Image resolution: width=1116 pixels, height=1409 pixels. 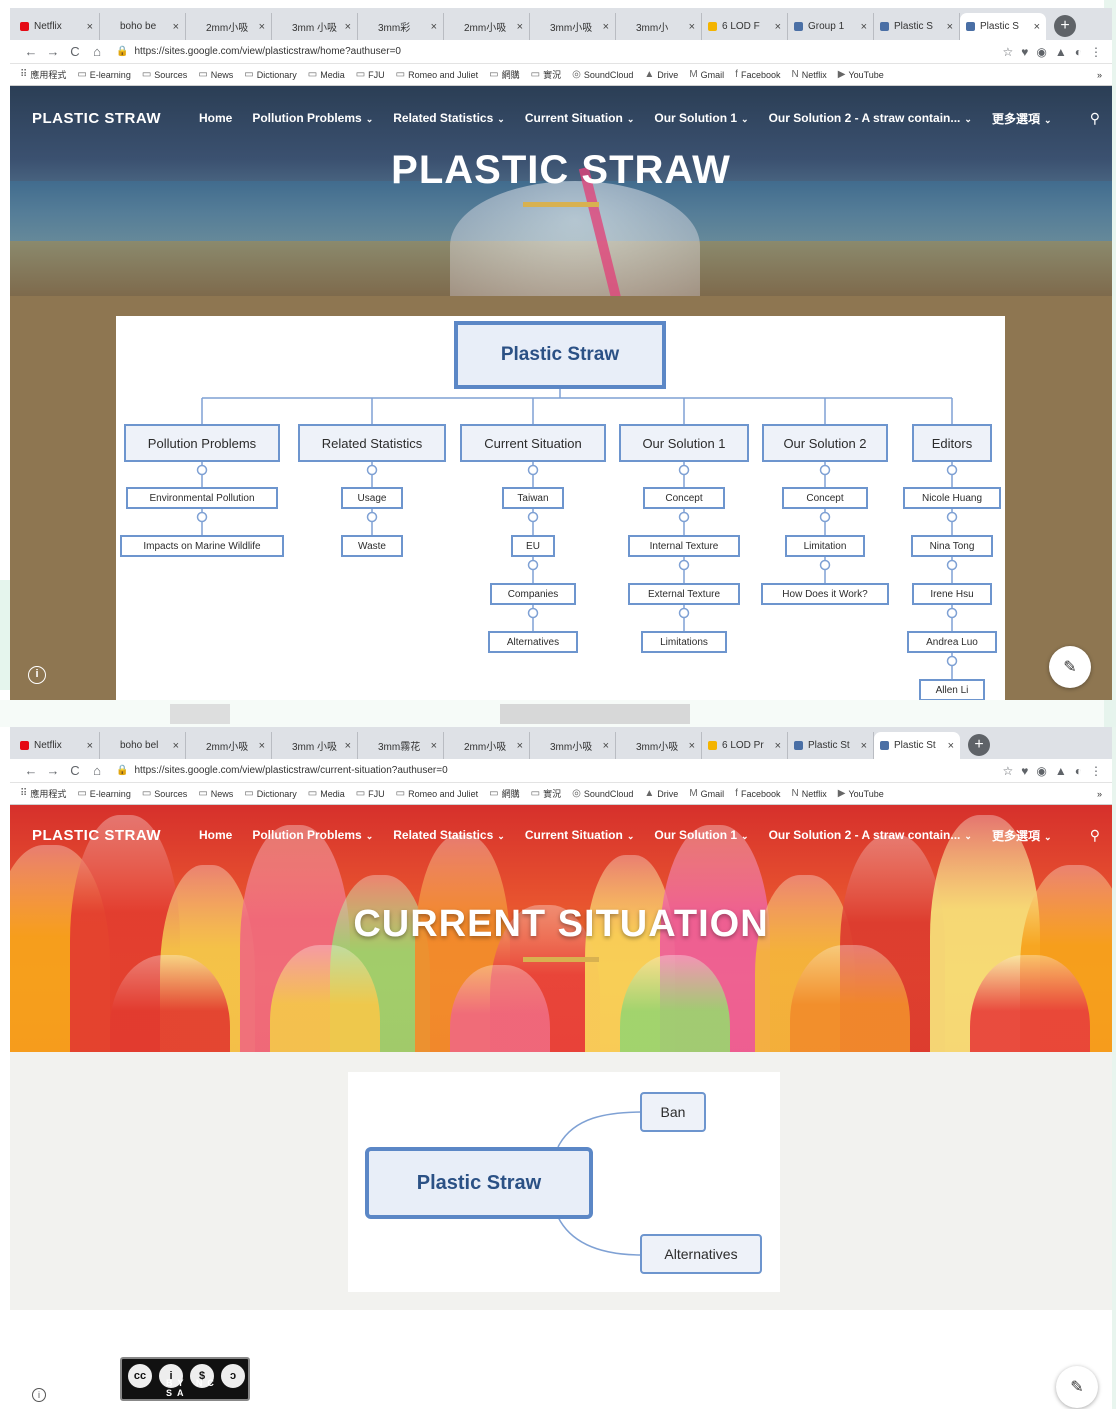 What do you see at coordinates (979, 745) in the screenshot?
I see `new-tab-button: +` at bounding box center [979, 745].